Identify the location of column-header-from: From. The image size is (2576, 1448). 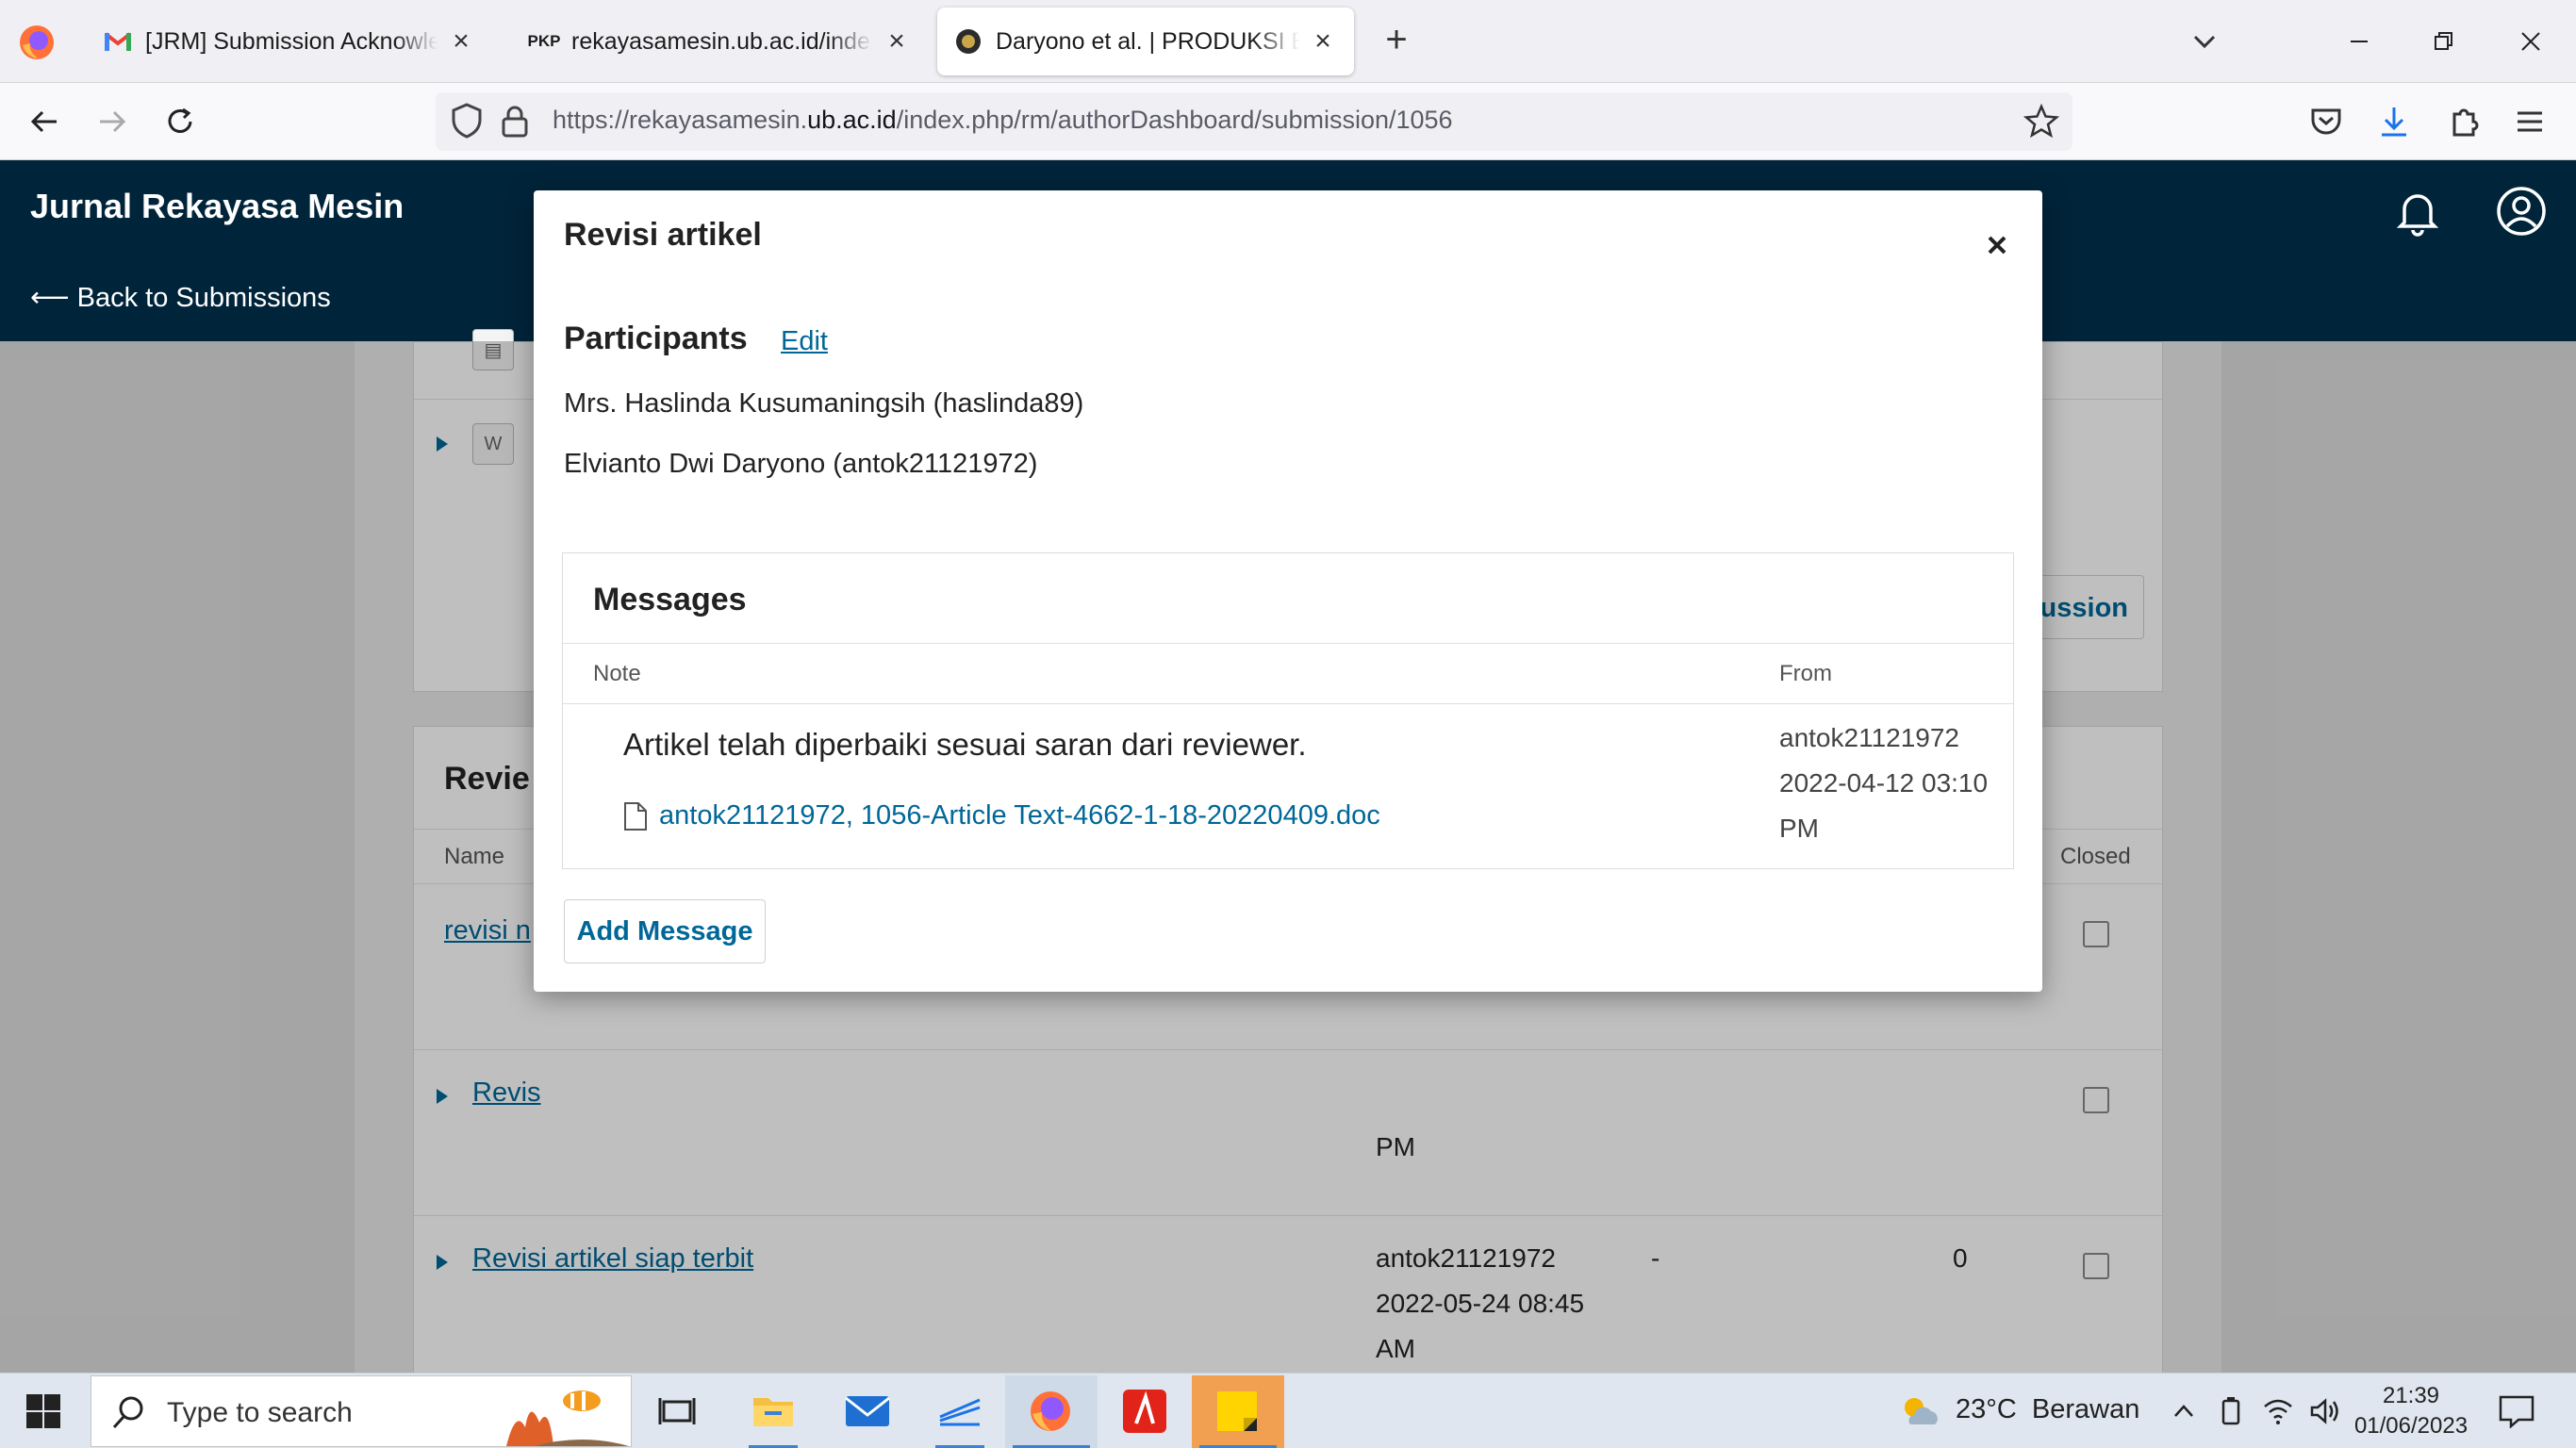
(1805, 673).